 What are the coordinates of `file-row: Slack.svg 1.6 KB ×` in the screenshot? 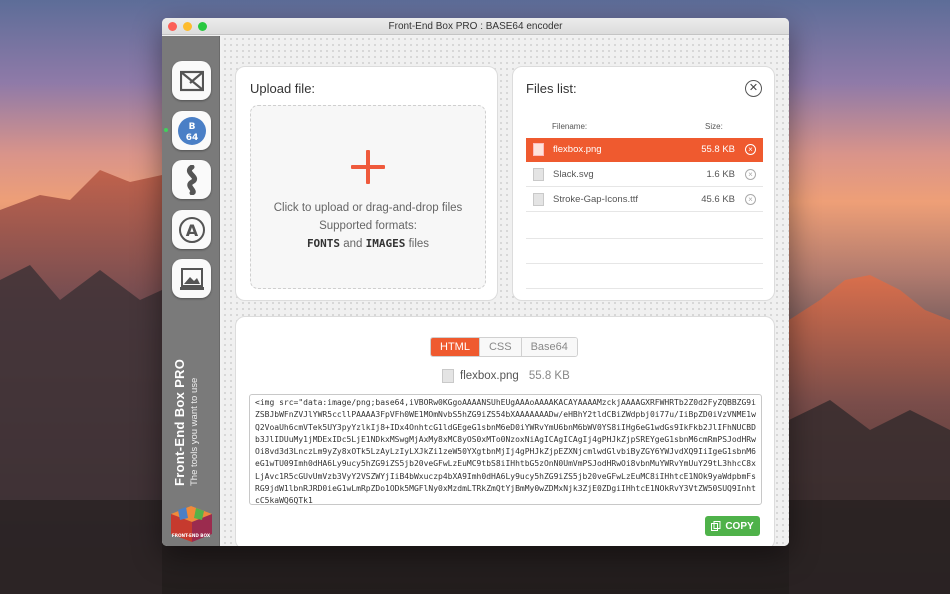 It's located at (644, 175).